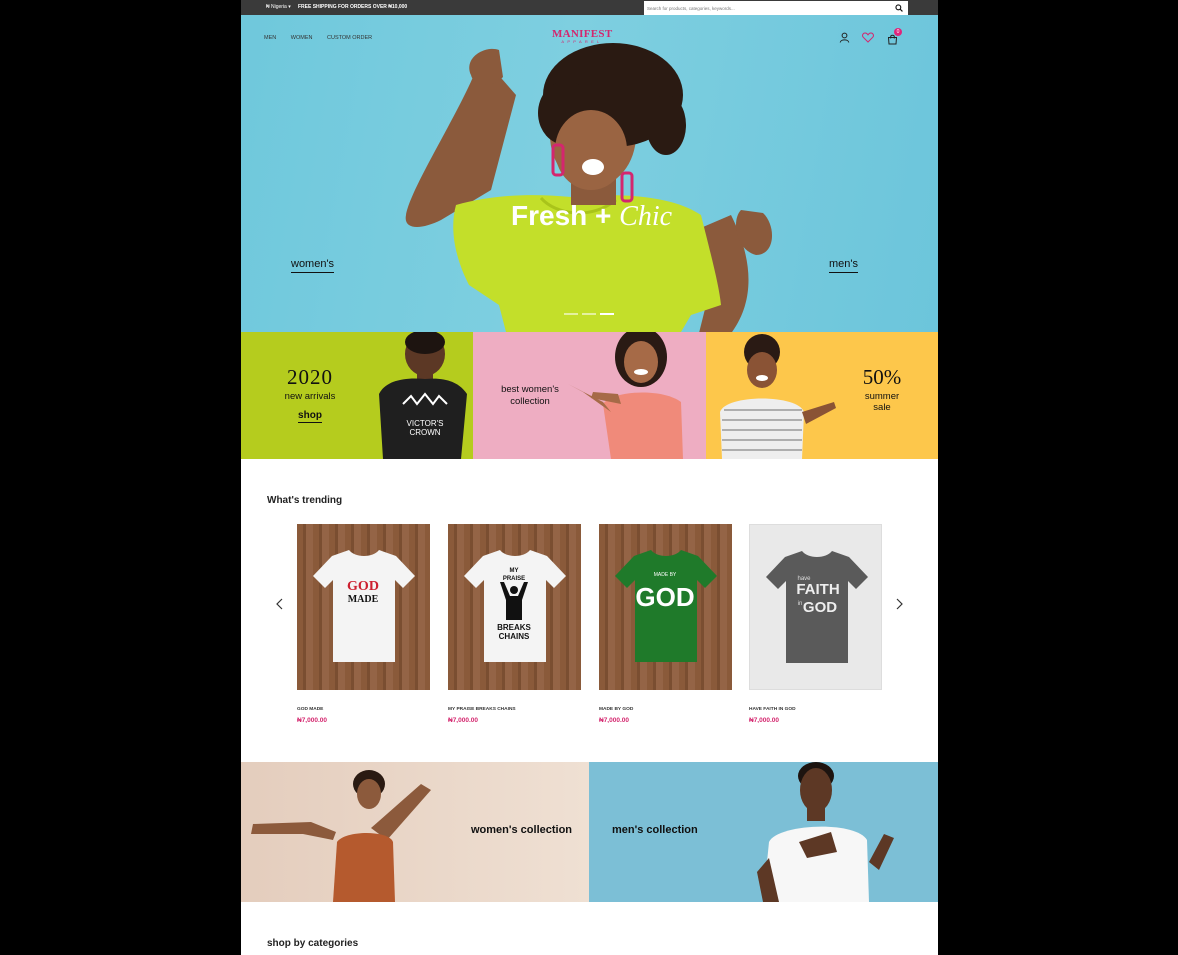  I want to click on product-card: MADE BY GOD MADE BY GOD ₦7,000.00, so click(665, 624).